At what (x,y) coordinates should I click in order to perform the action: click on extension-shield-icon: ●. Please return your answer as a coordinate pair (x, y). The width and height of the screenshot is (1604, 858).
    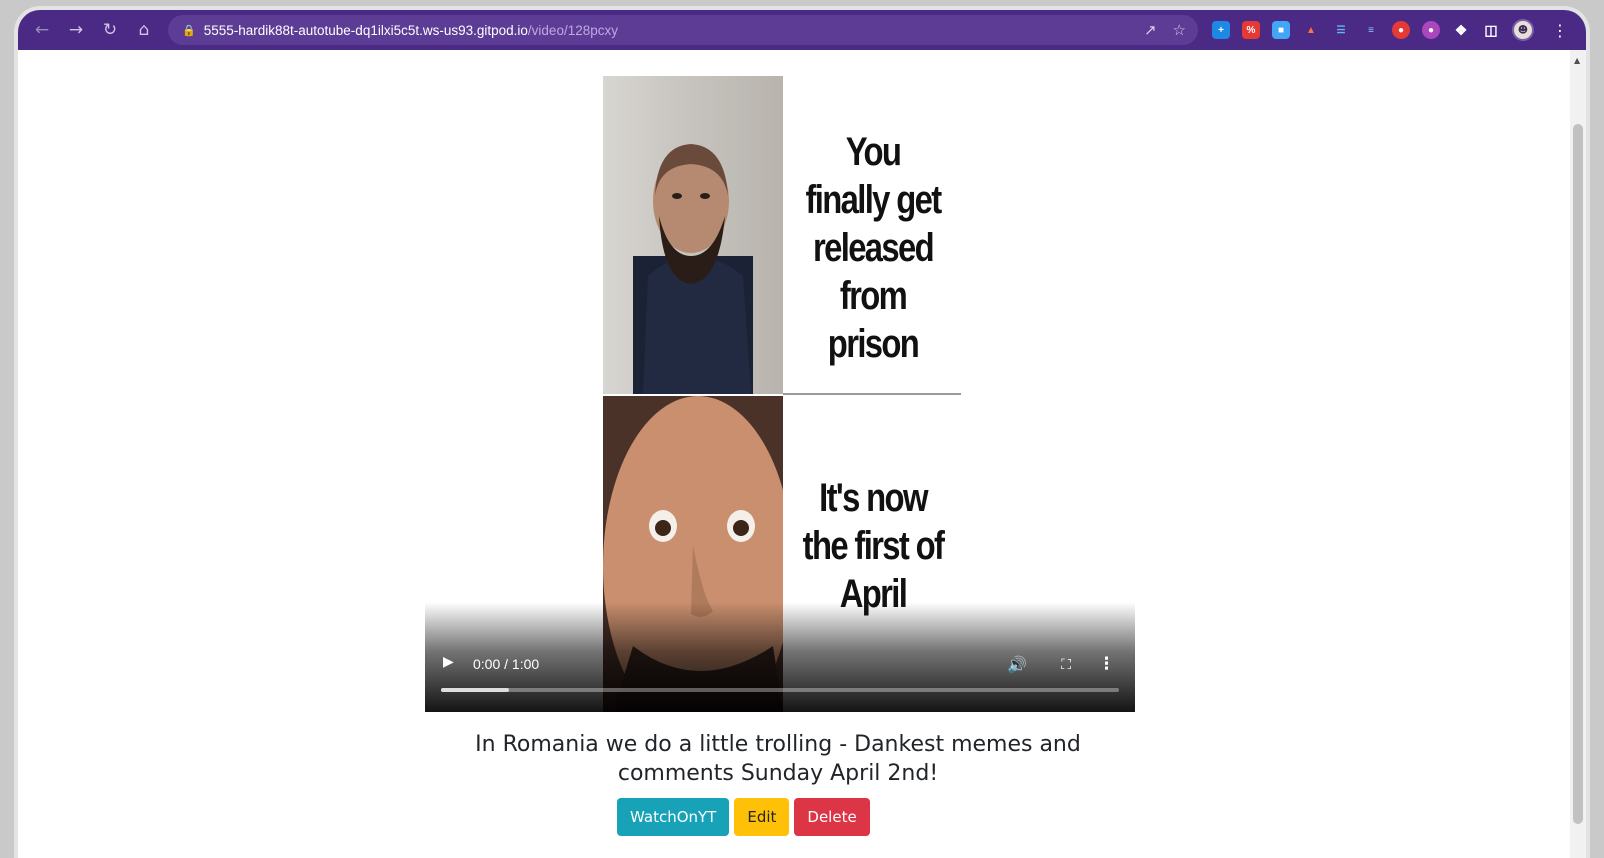
    Looking at the image, I should click on (1401, 30).